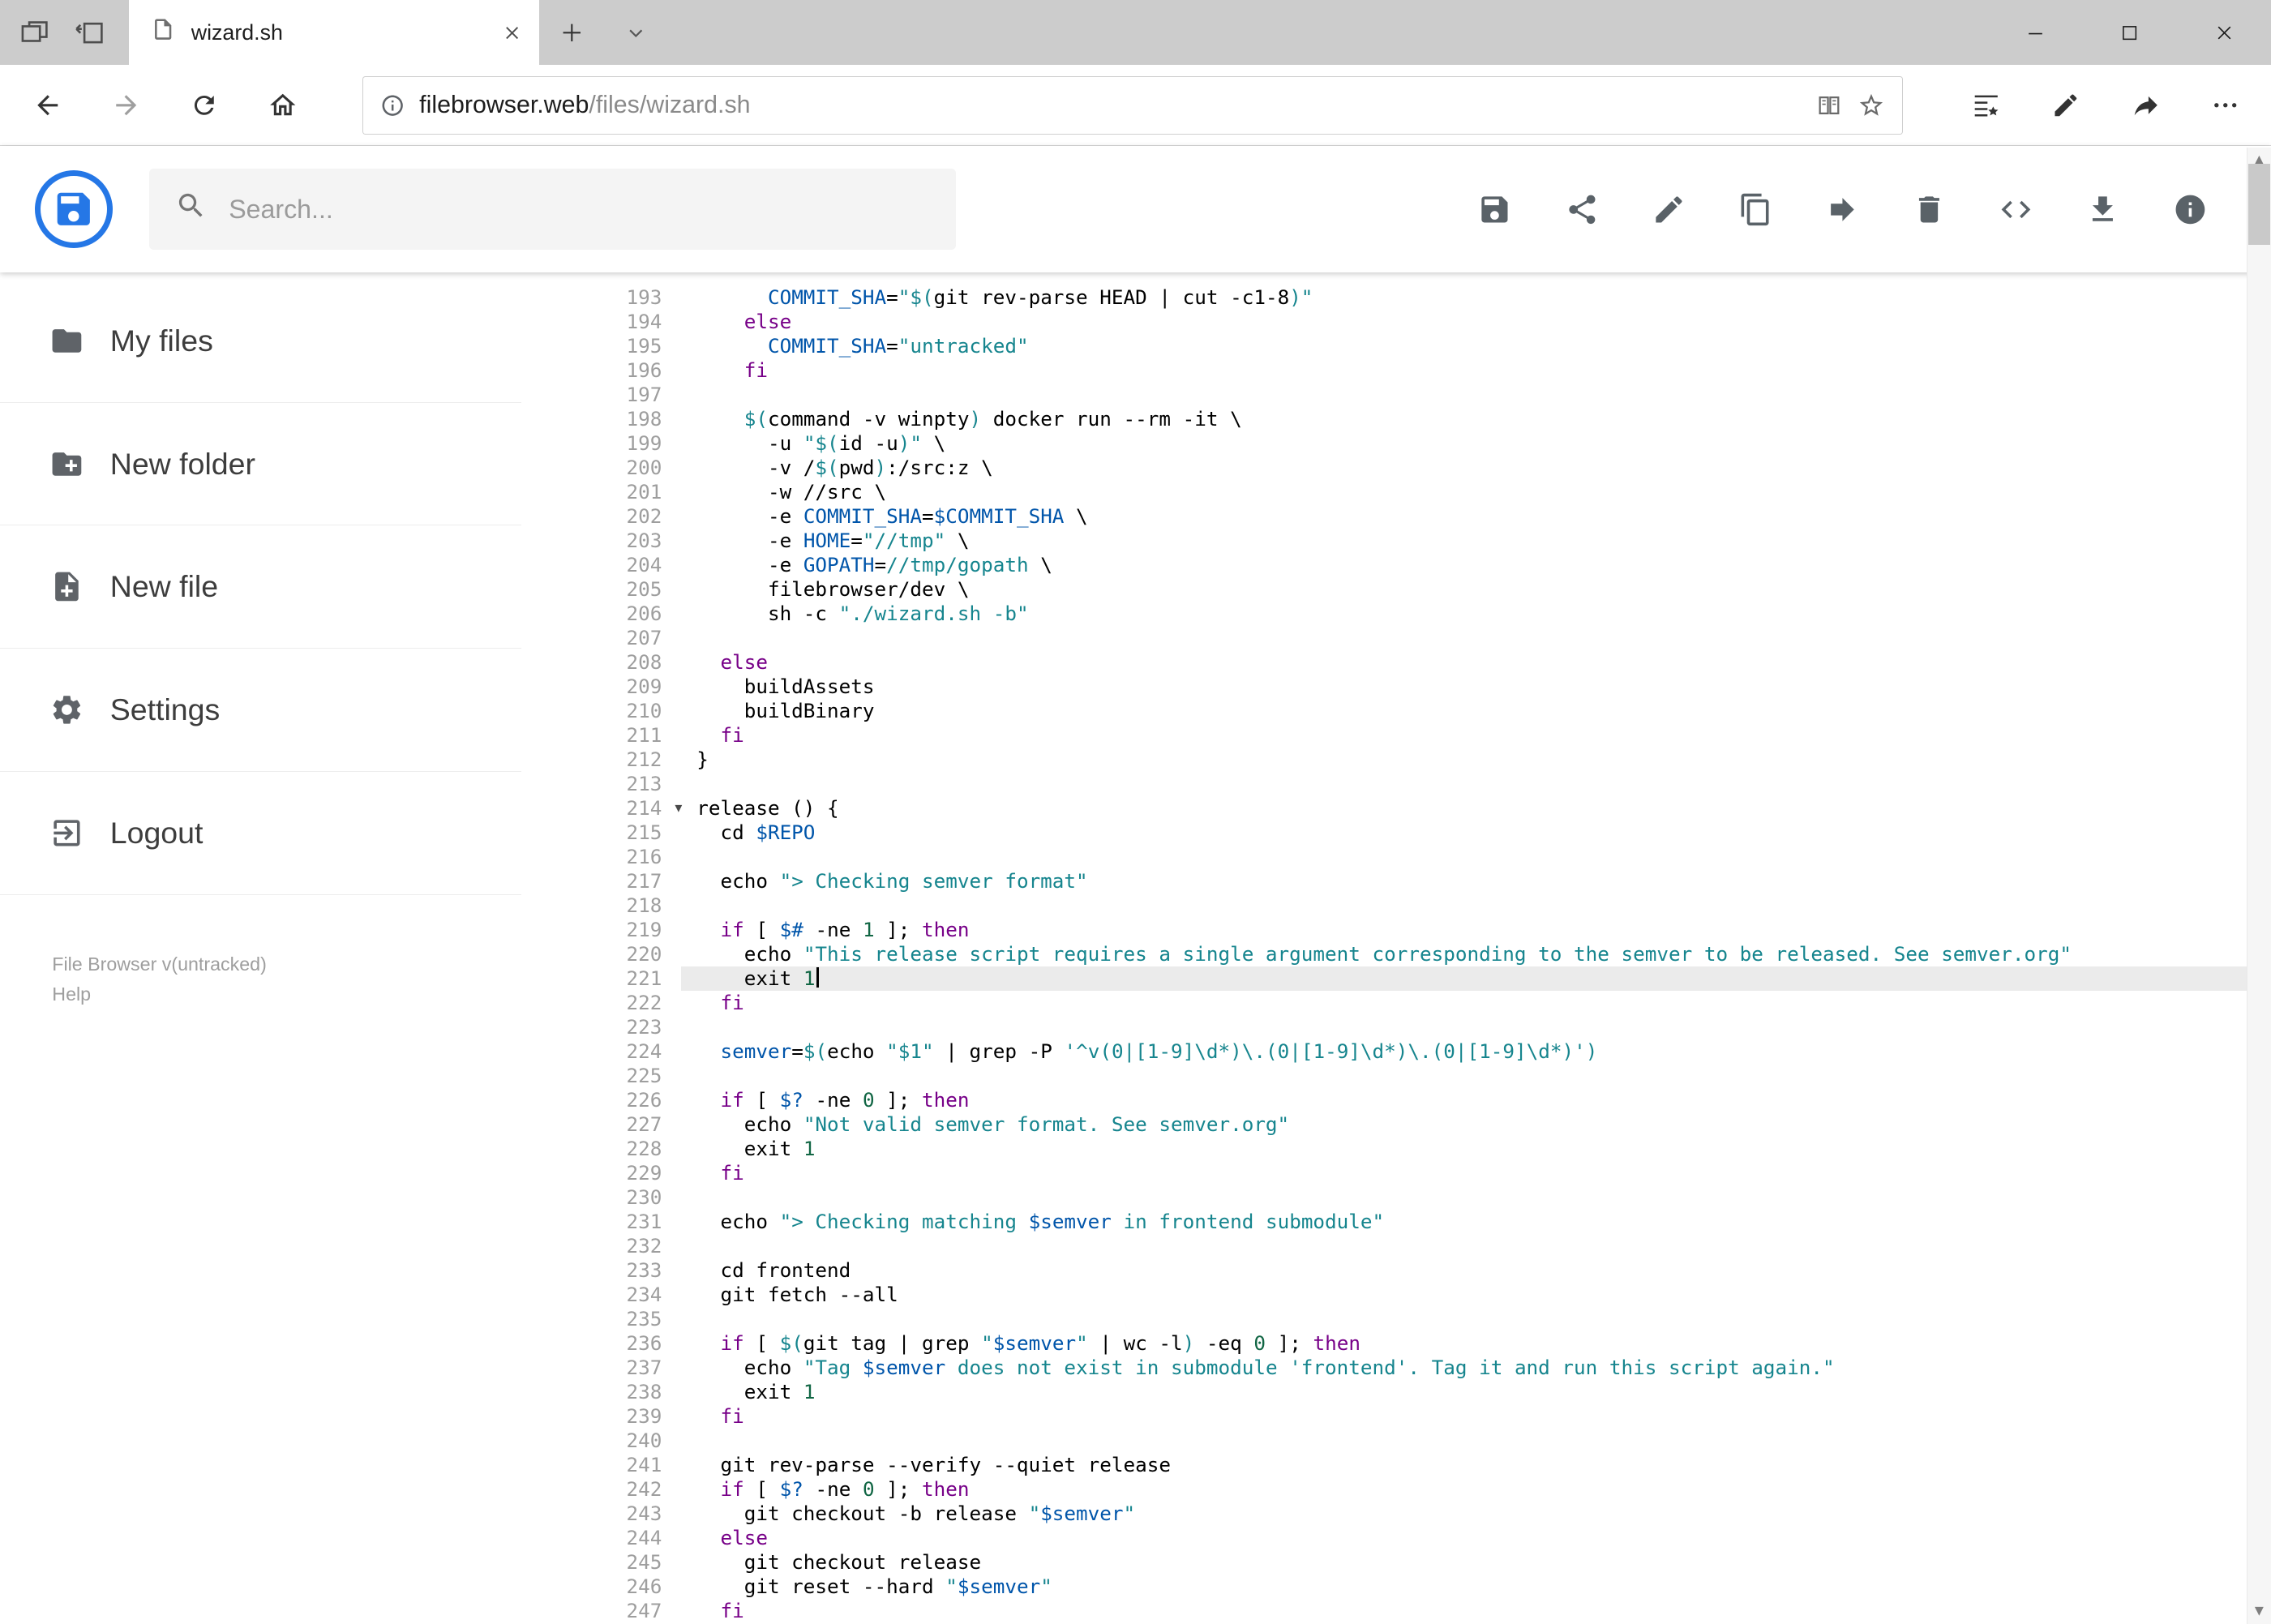 The height and width of the screenshot is (1624, 2271). I want to click on code-line: 195 COMMIT_SHA="untracked", so click(1426, 346).